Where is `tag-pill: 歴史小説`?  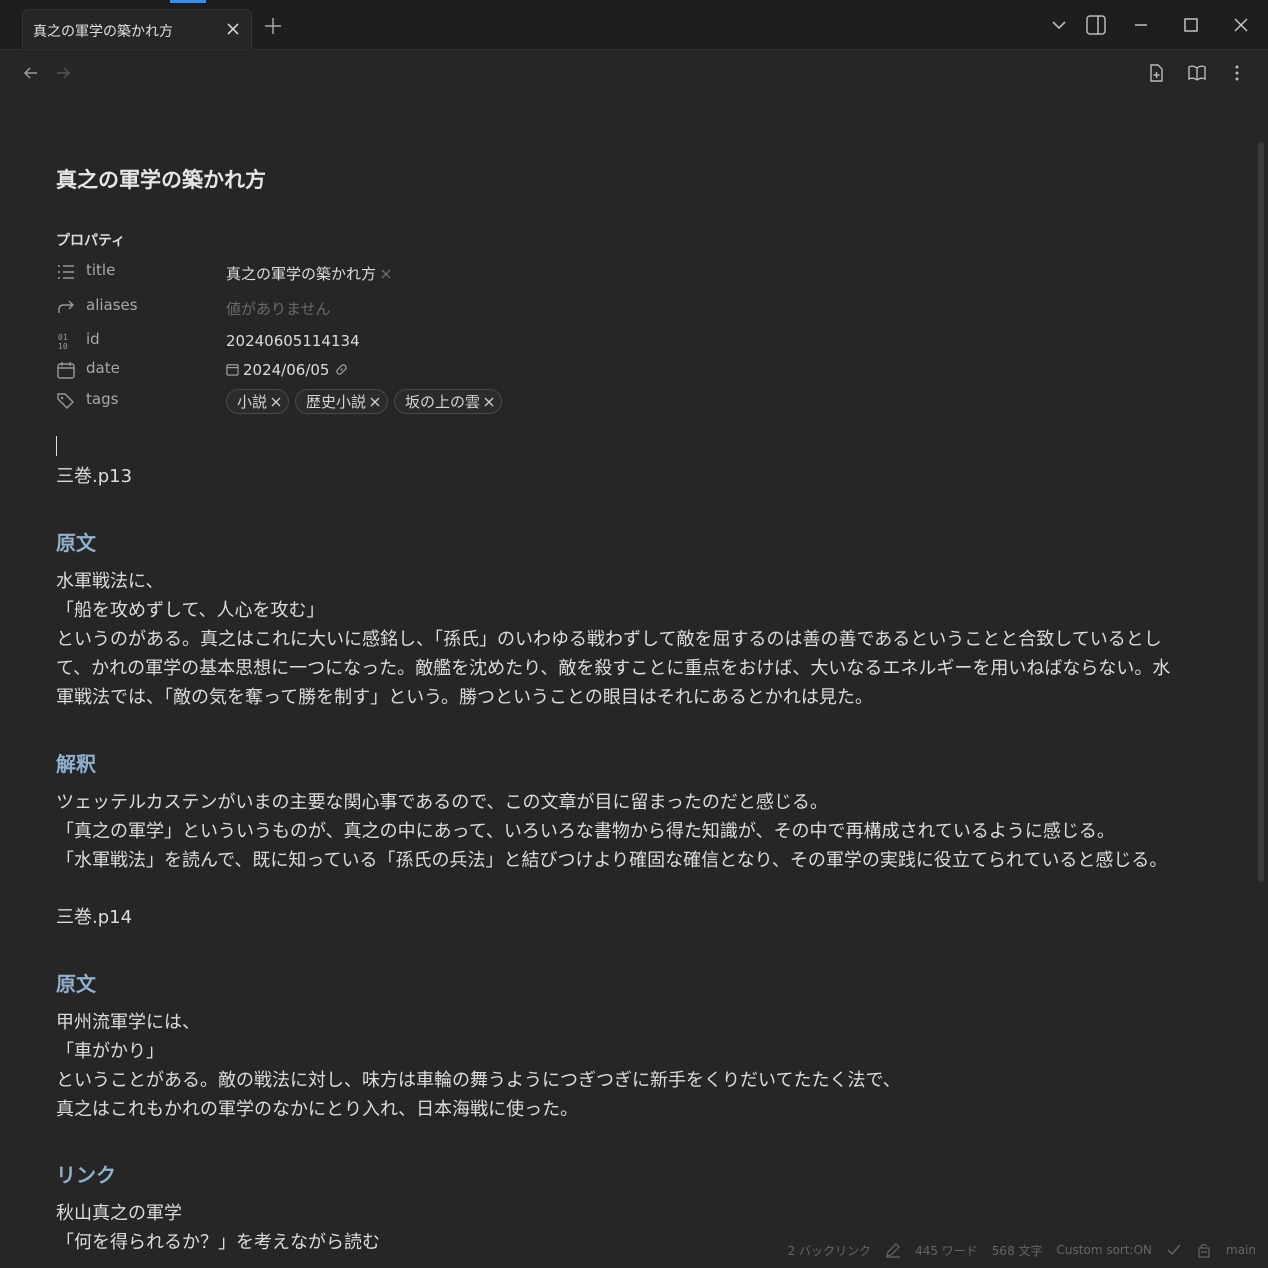
tag-pill: 歴史小説 is located at coordinates (342, 401).